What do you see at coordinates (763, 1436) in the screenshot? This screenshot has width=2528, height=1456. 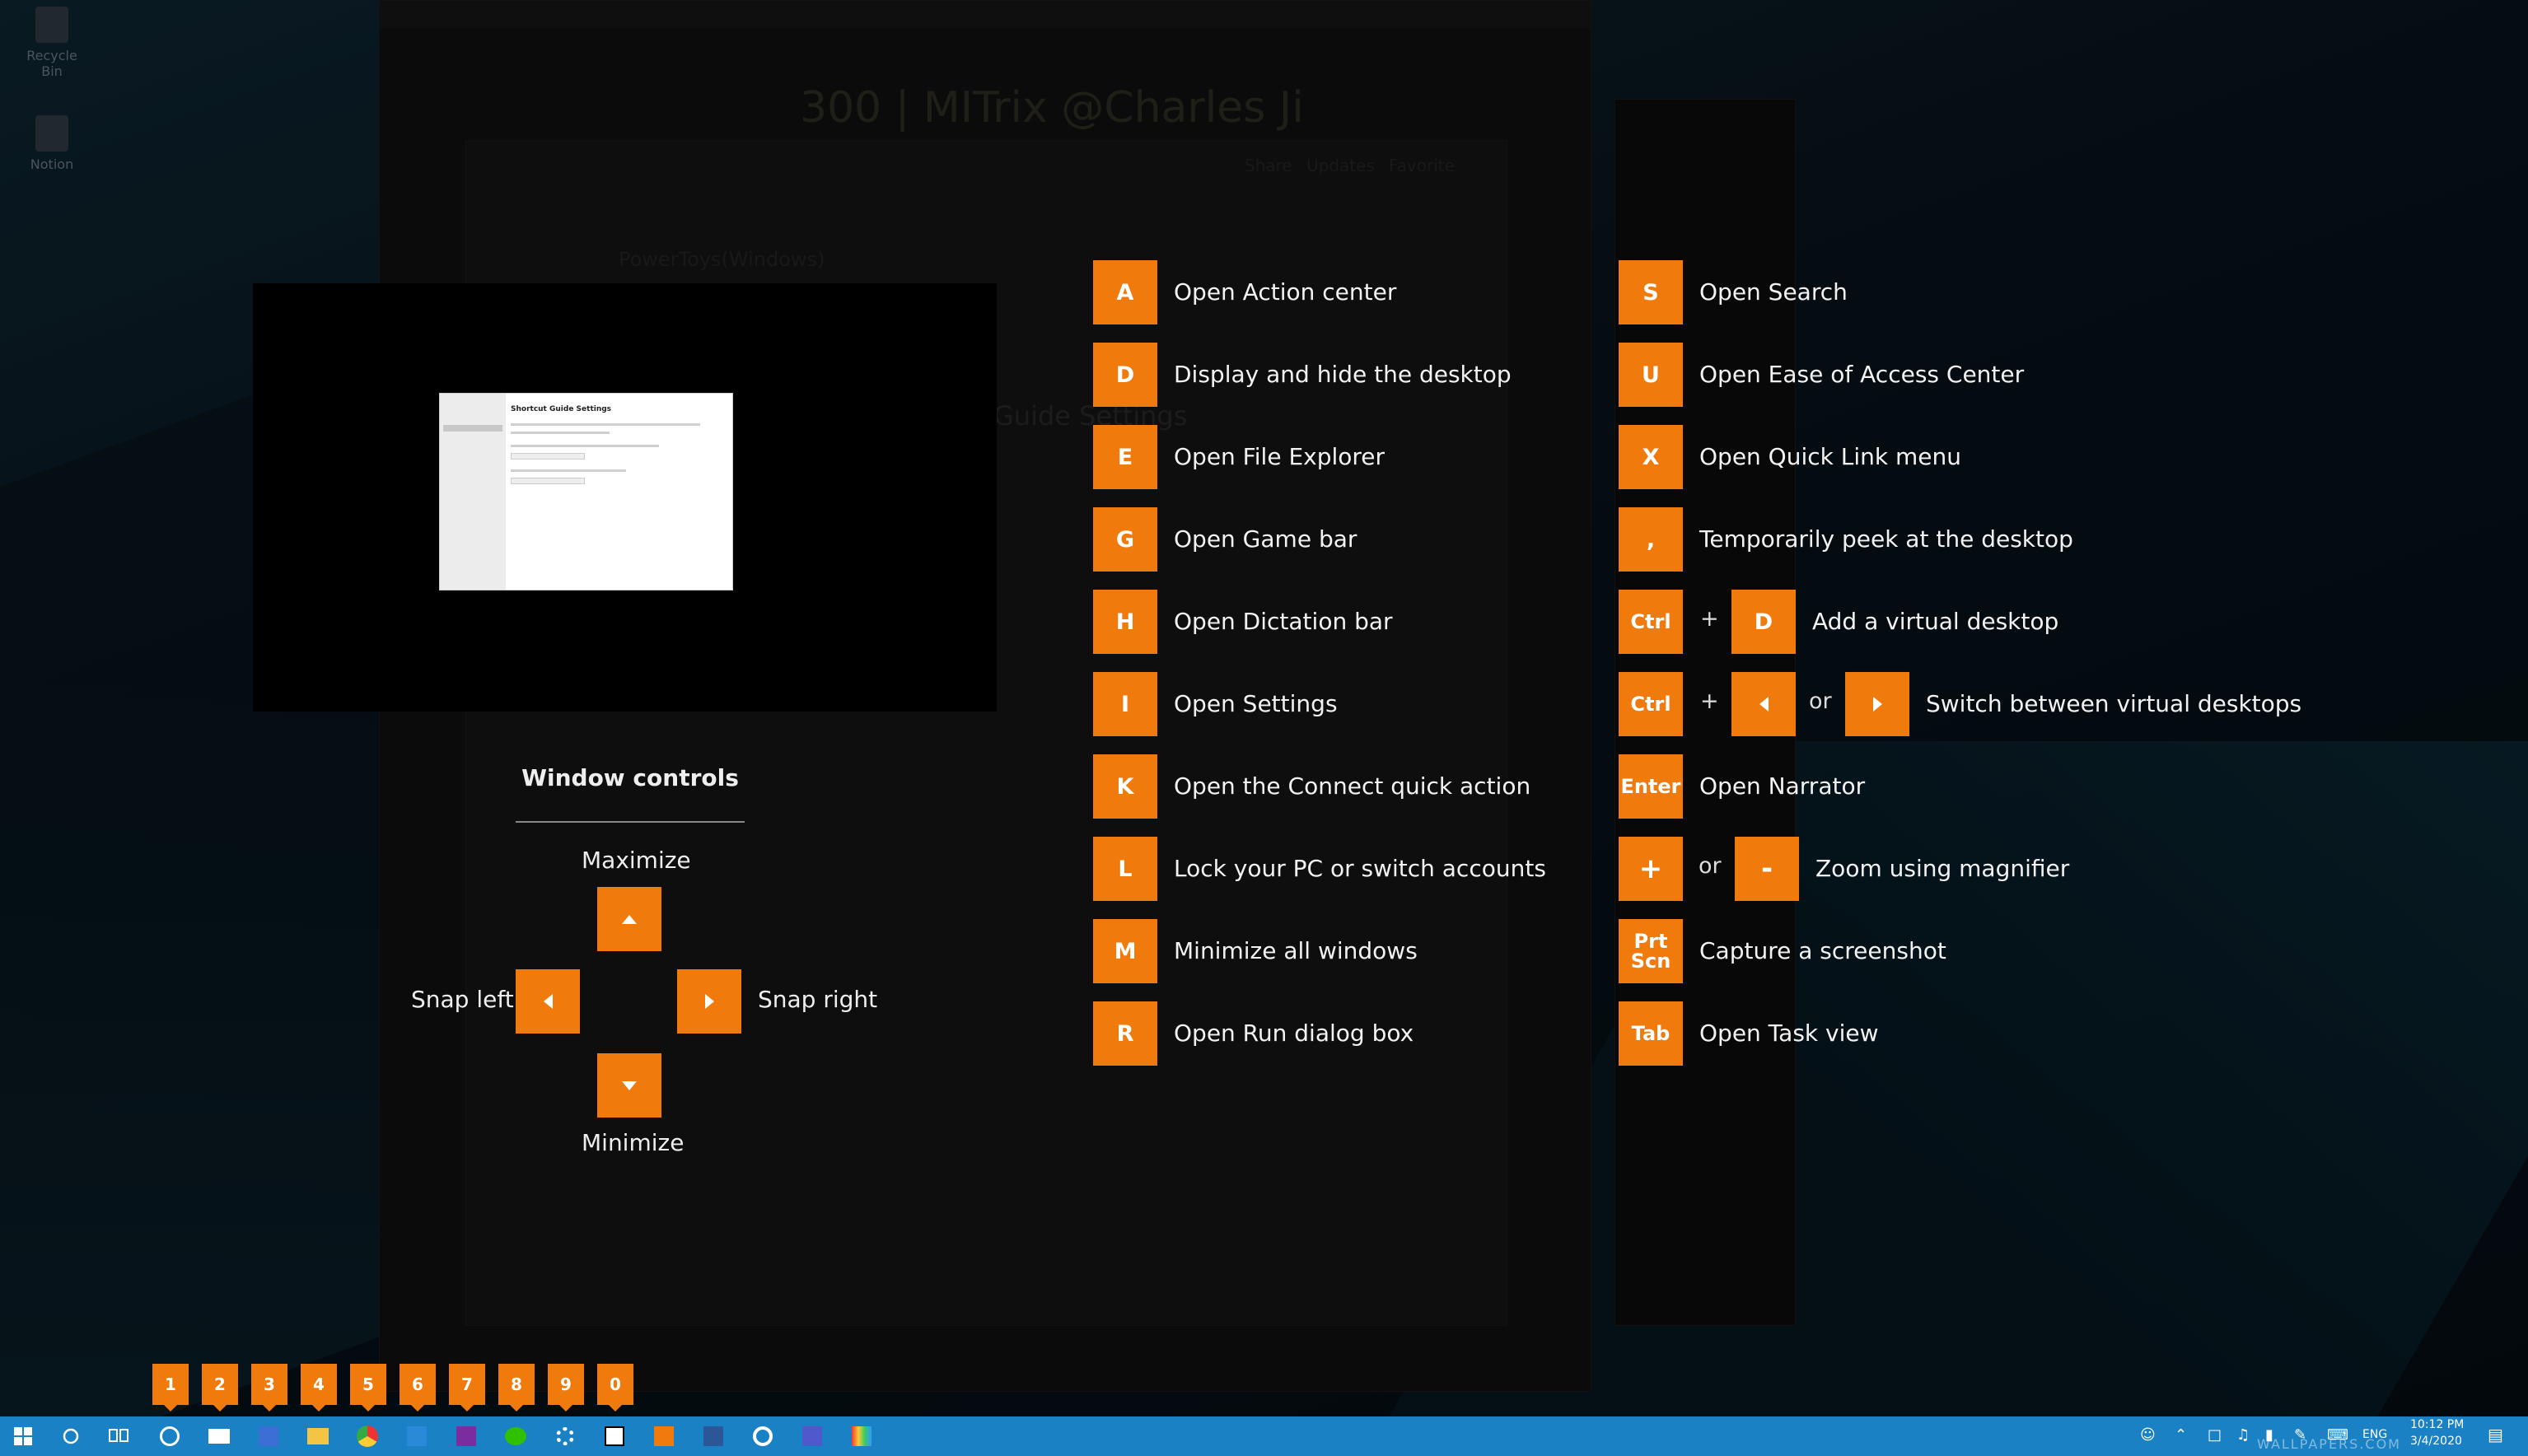 I see `taskbar-app-edge` at bounding box center [763, 1436].